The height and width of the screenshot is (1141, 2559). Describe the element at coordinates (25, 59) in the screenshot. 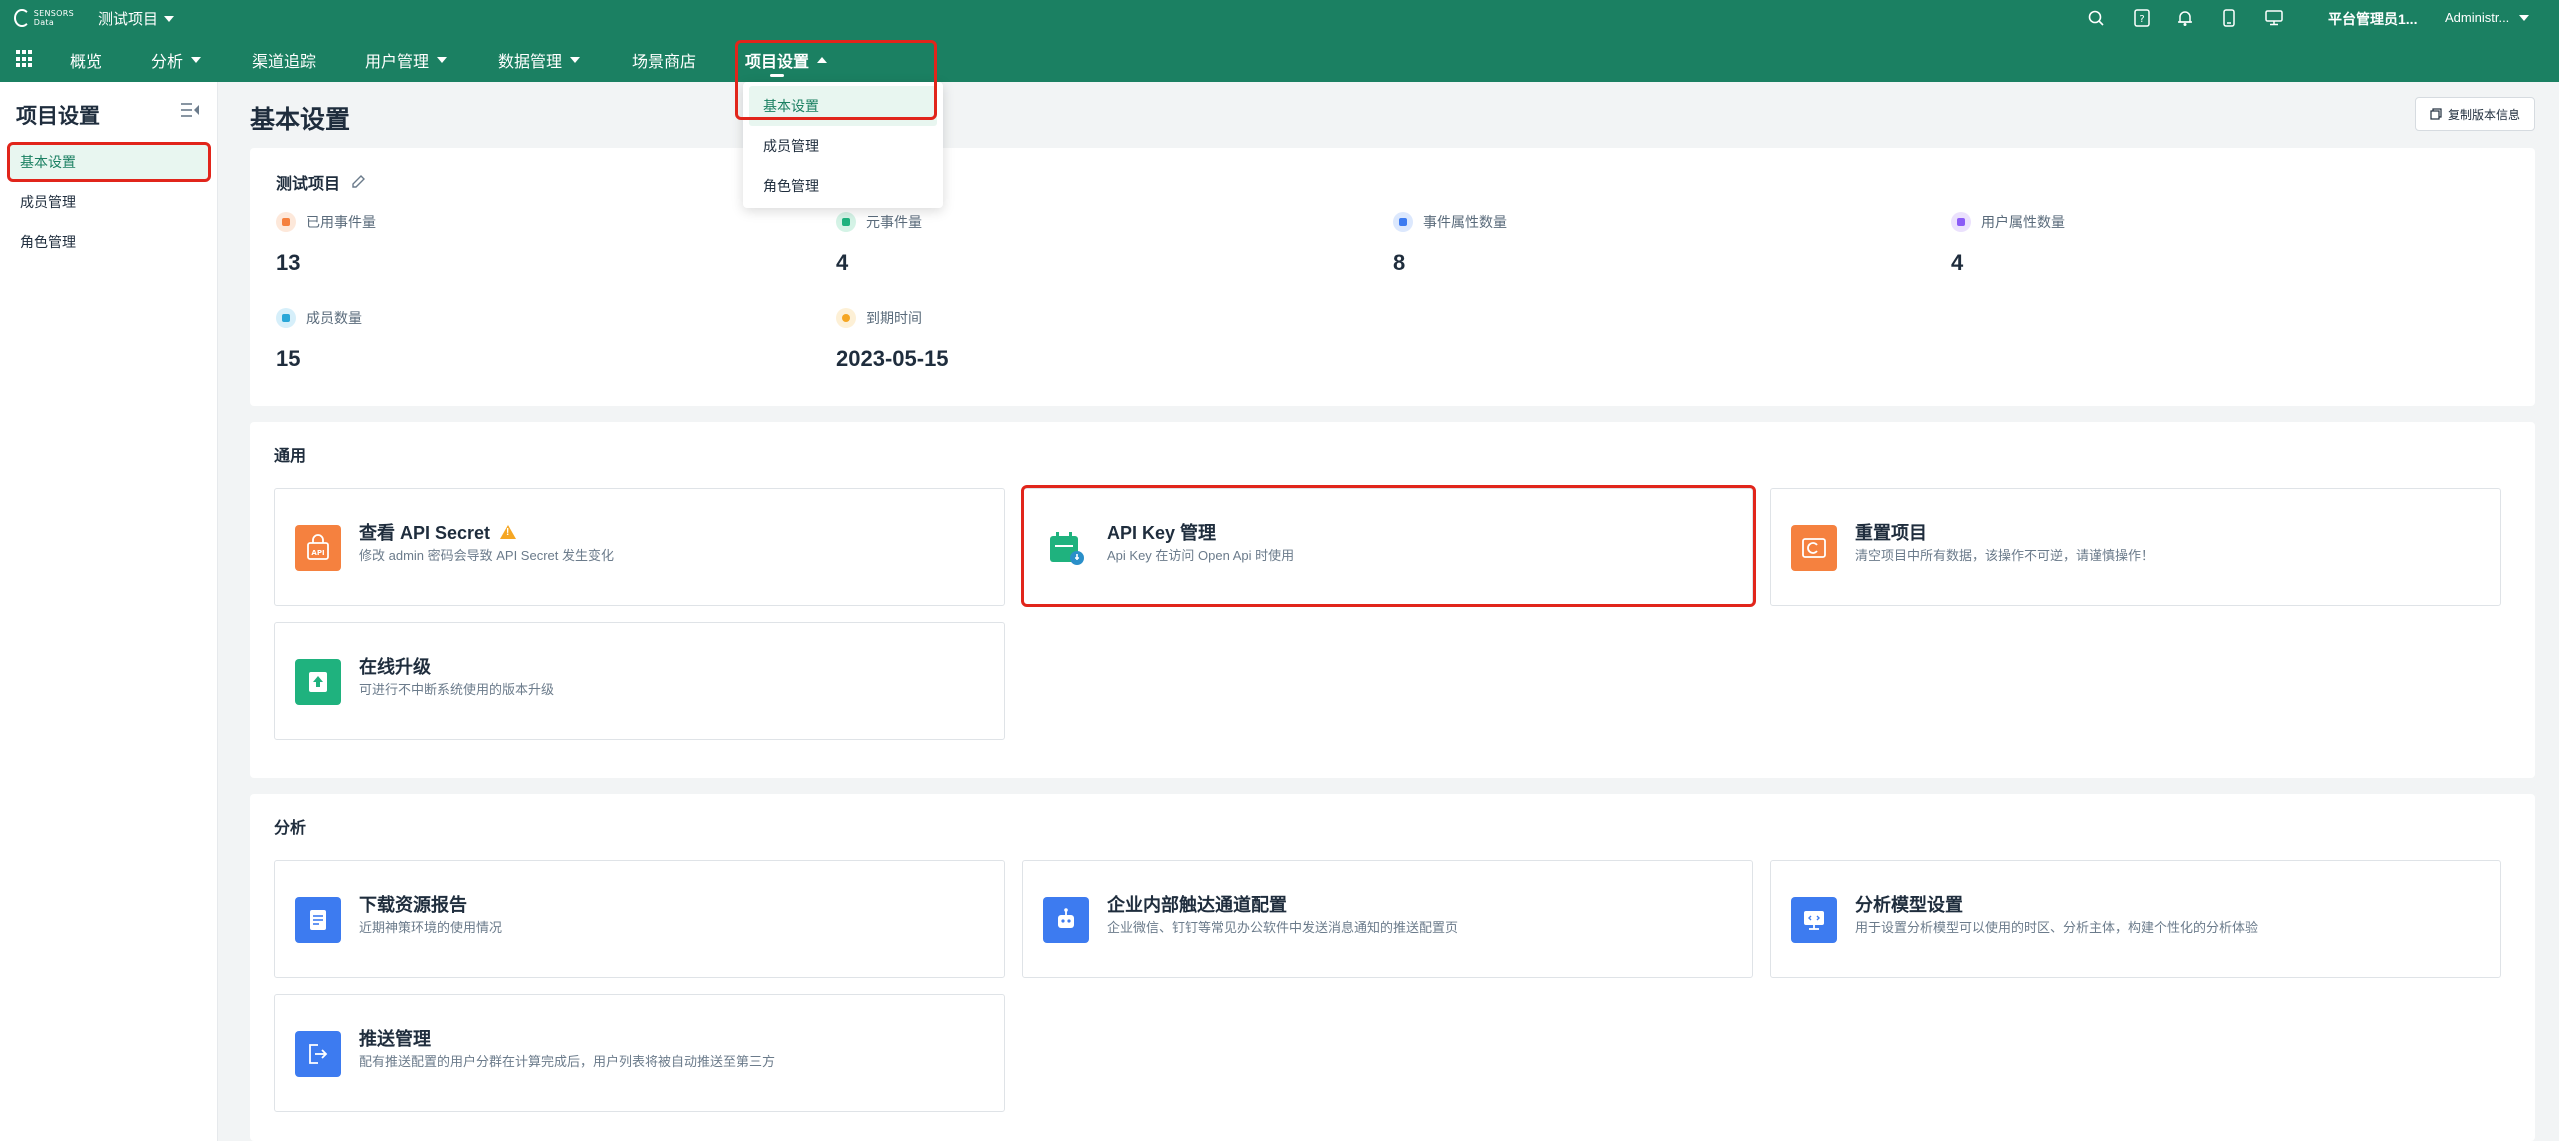

I see `app-grid-icon` at that location.